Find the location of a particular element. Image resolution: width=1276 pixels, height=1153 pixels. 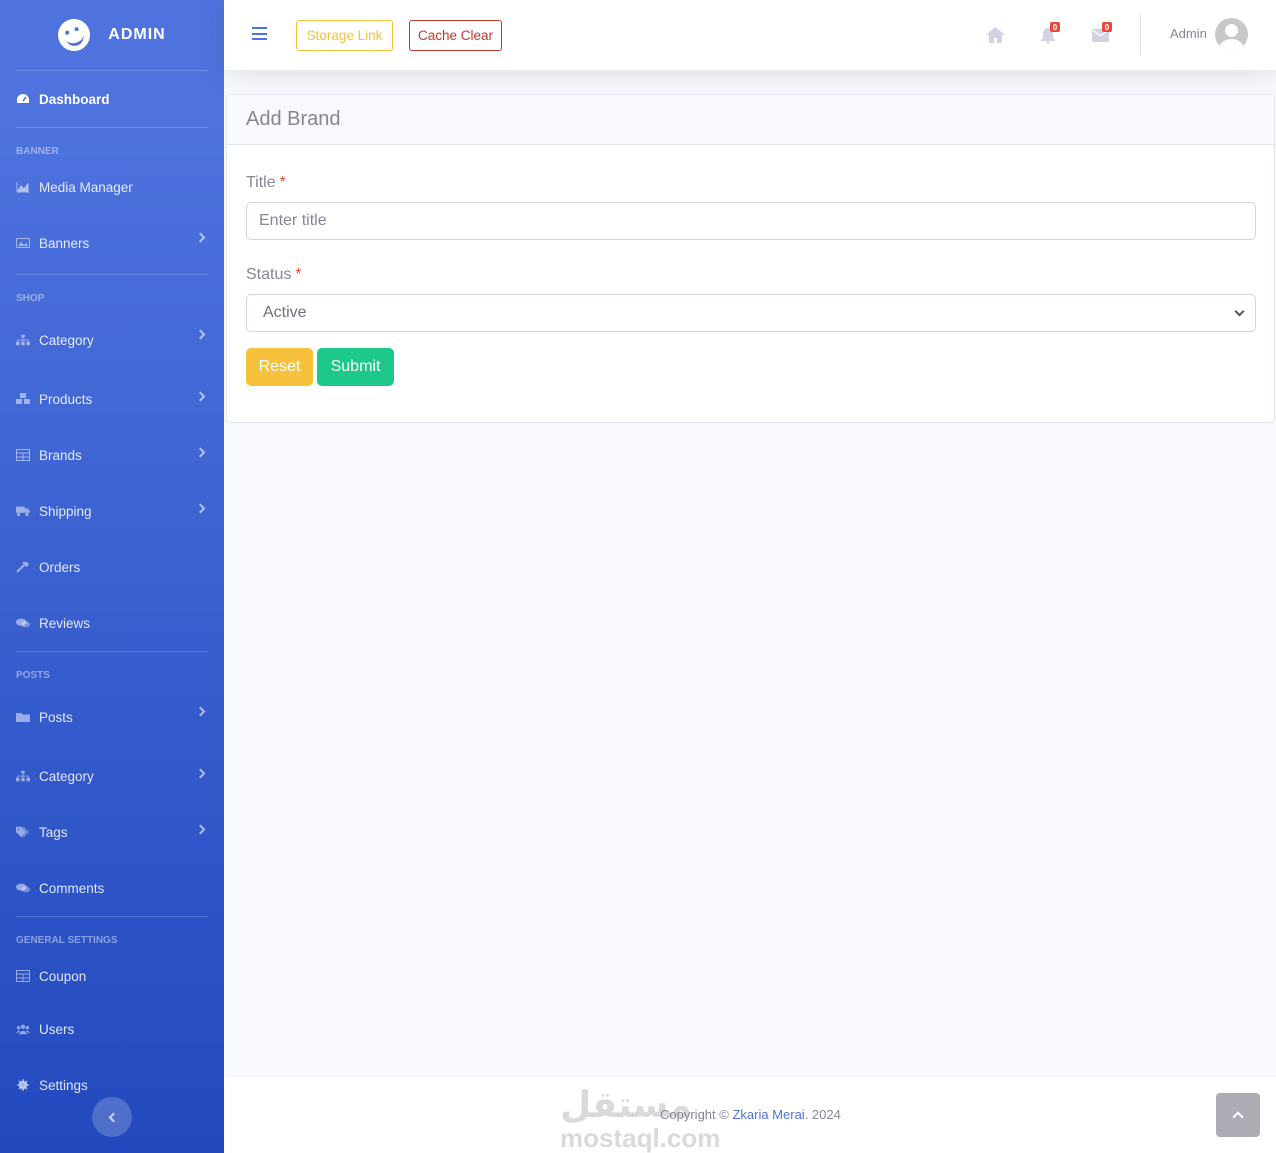

laugh-wink-icon is located at coordinates (74, 35).